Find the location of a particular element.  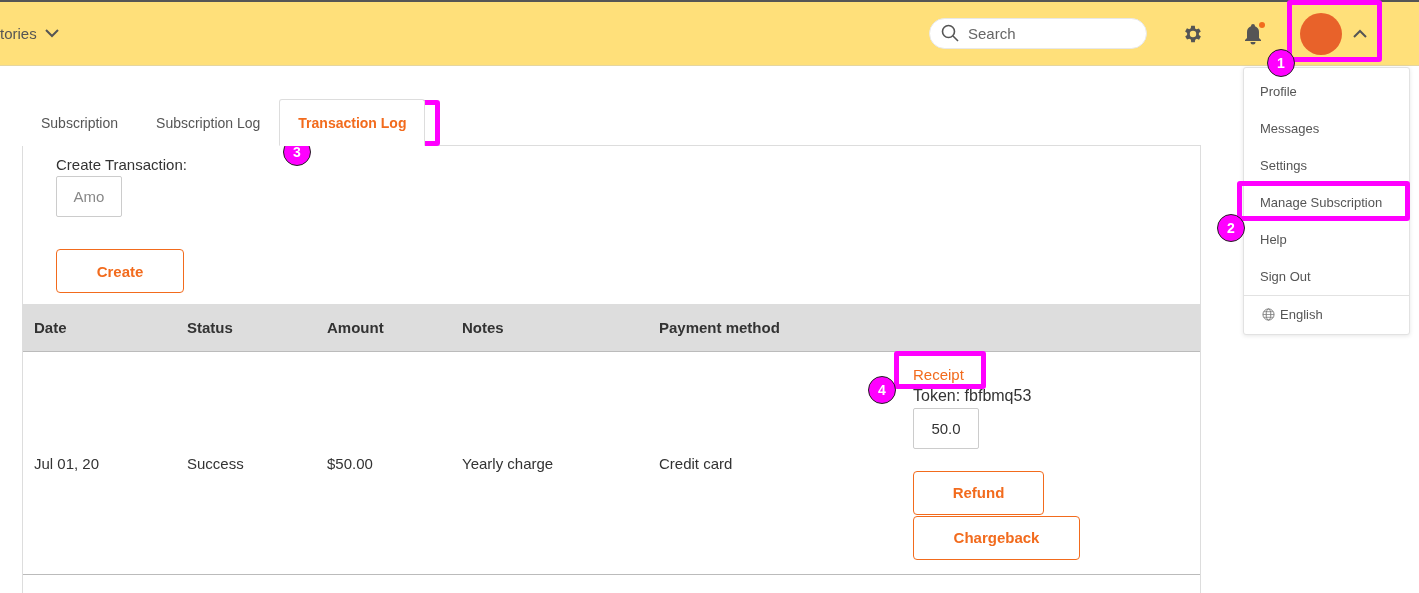

column-header: Date is located at coordinates (99, 328).